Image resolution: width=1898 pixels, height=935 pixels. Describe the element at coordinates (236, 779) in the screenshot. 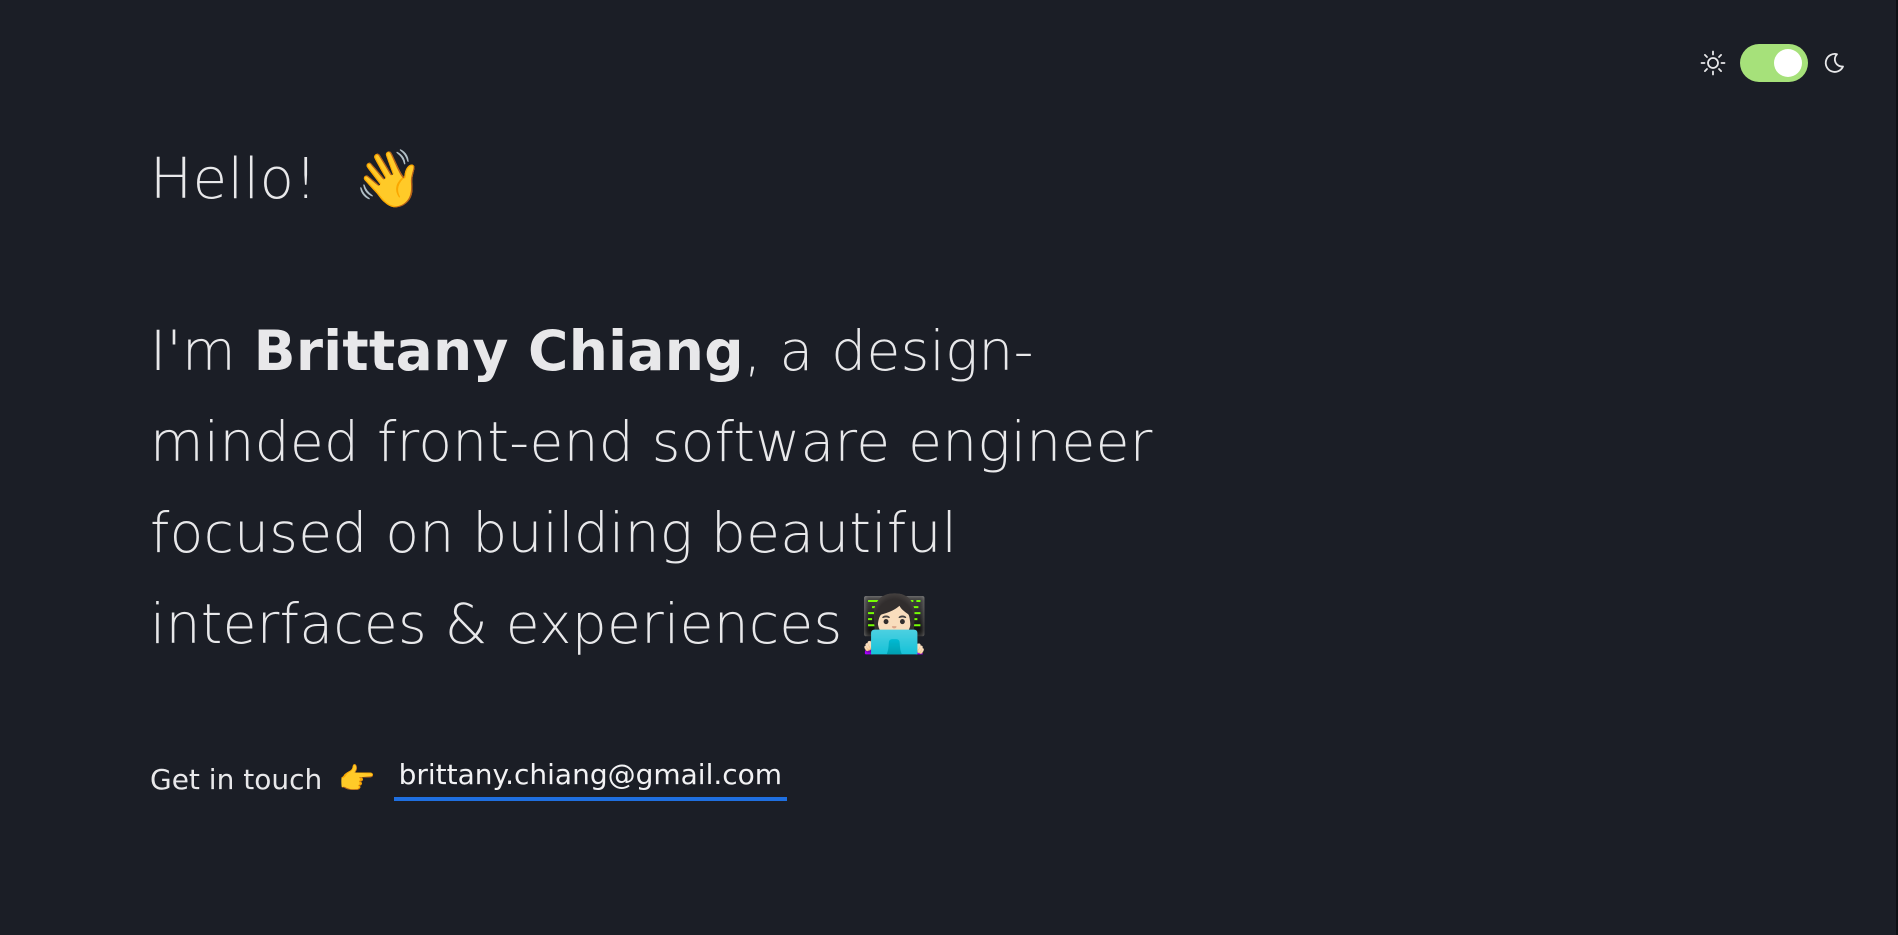

I see `contact-label: Get in touch` at that location.